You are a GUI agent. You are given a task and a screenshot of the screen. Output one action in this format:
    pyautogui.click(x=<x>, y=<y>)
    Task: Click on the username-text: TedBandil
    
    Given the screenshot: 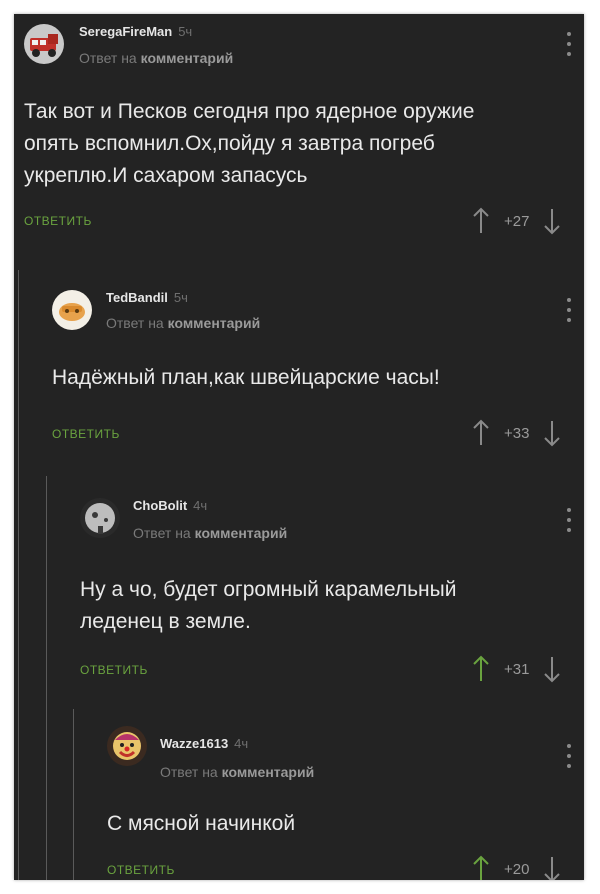 What is the action you would take?
    pyautogui.click(x=137, y=297)
    